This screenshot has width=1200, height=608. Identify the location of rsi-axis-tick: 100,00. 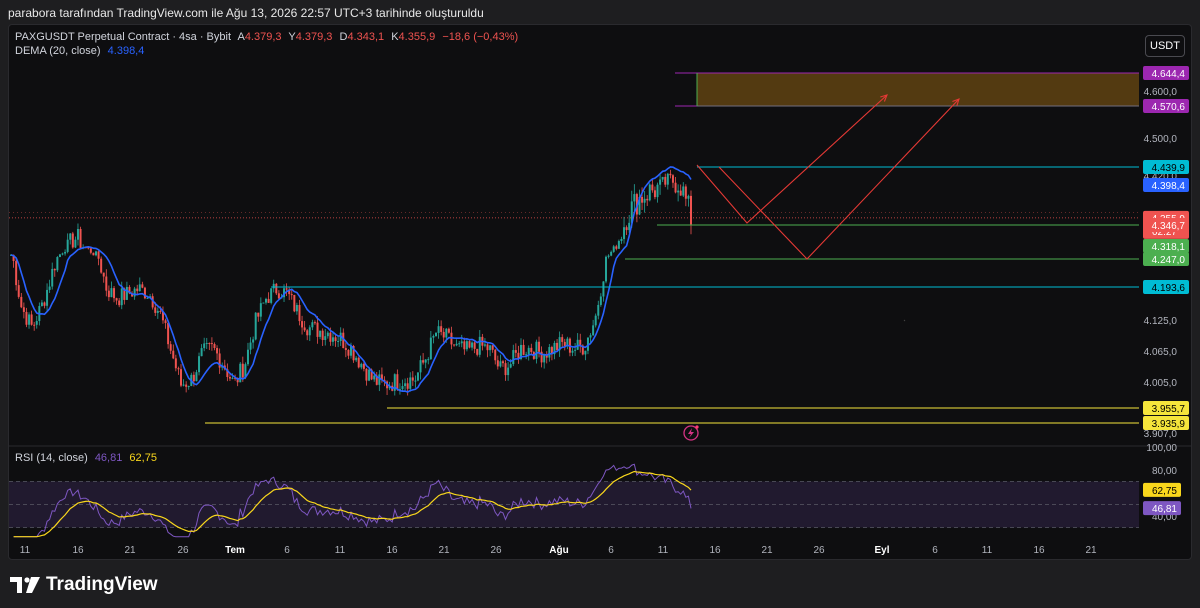
(1161, 448).